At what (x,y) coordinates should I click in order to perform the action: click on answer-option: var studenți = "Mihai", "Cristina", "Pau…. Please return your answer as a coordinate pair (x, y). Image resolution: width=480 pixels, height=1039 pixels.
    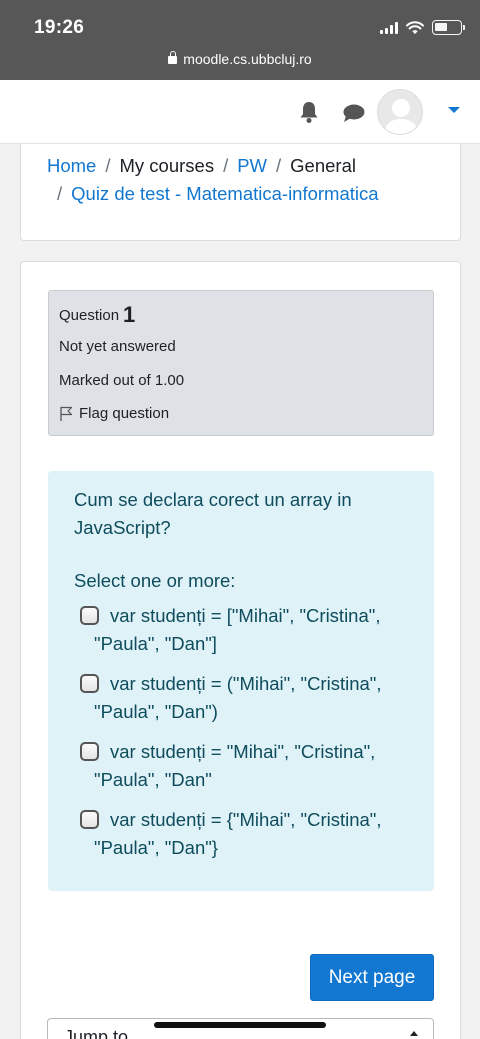
    Looking at the image, I should click on (245, 766).